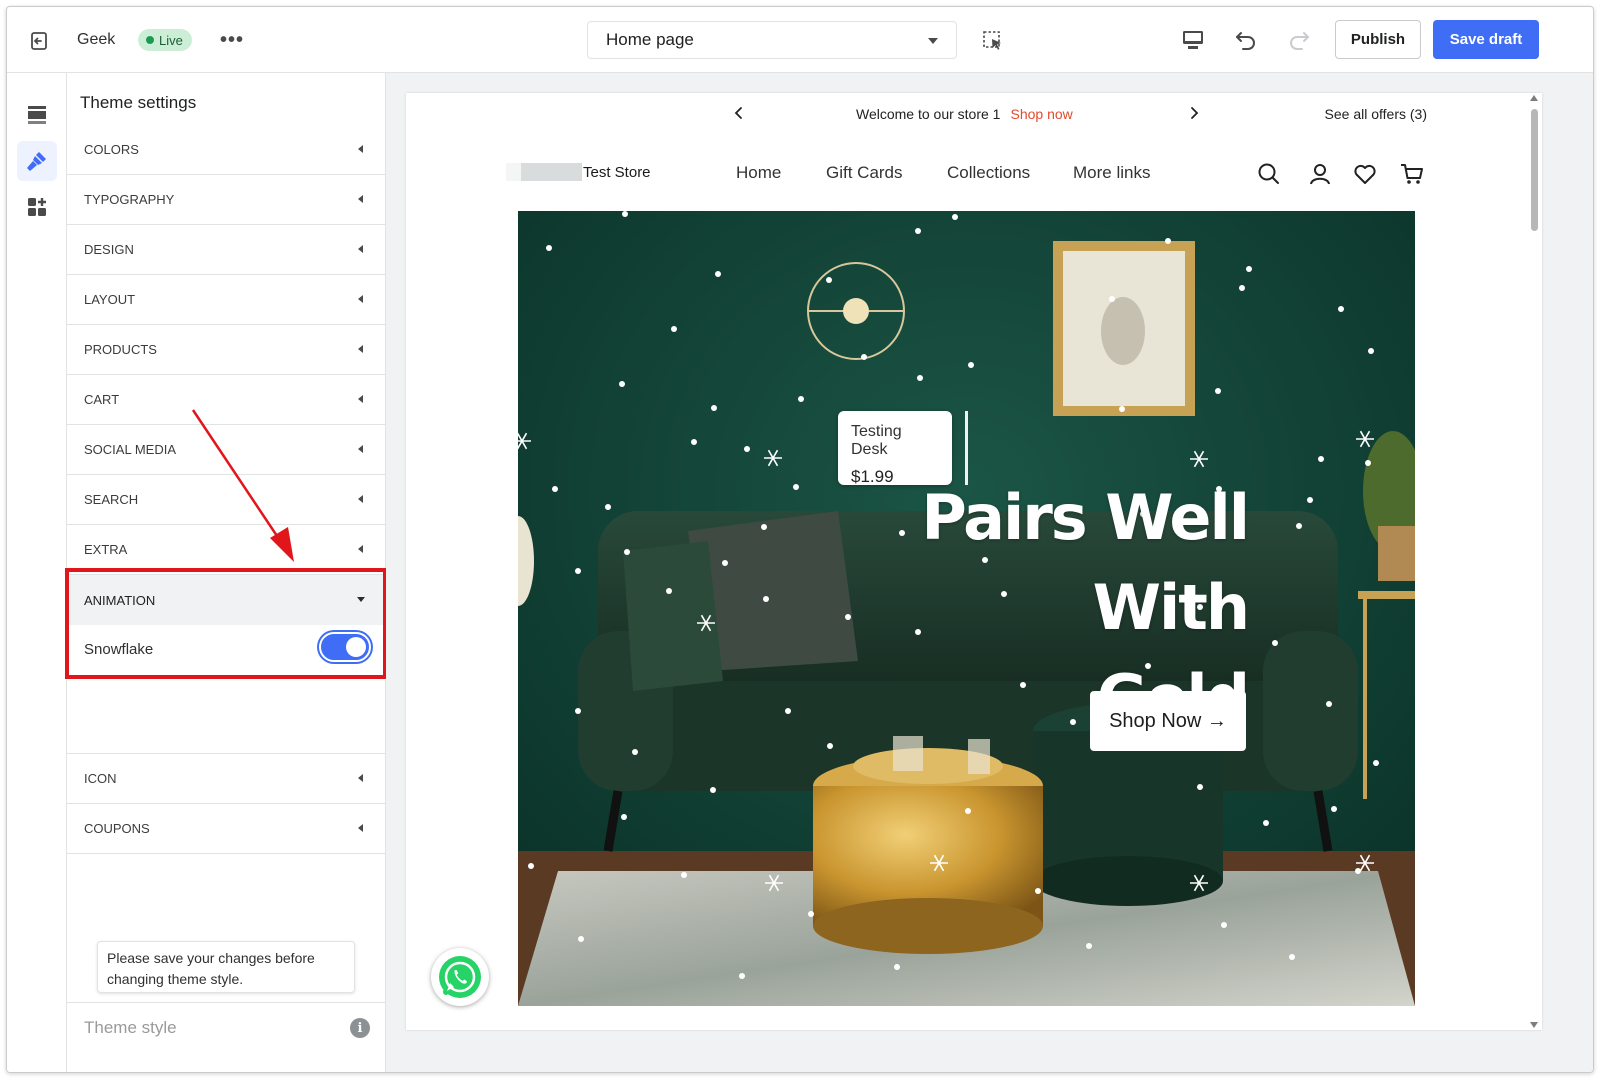  What do you see at coordinates (226, 600) in the screenshot?
I see `section-animation: ANIMATION` at bounding box center [226, 600].